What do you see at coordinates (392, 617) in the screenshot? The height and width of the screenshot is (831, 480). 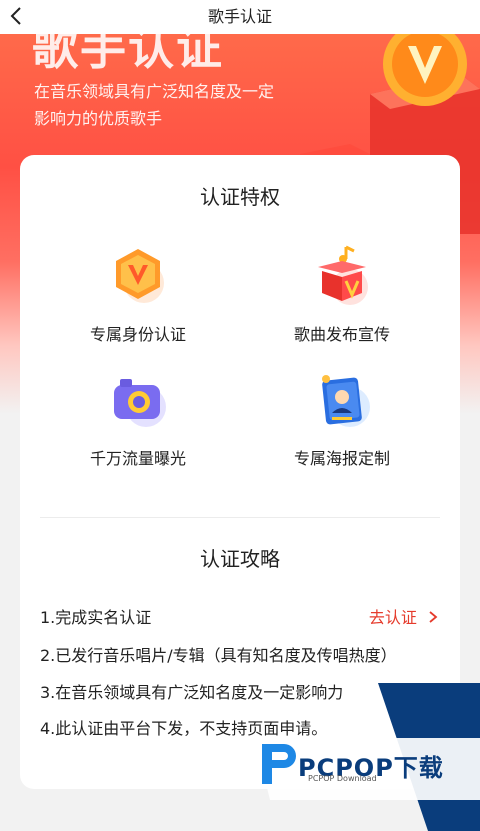 I see `go-certify-label: 去认证` at bounding box center [392, 617].